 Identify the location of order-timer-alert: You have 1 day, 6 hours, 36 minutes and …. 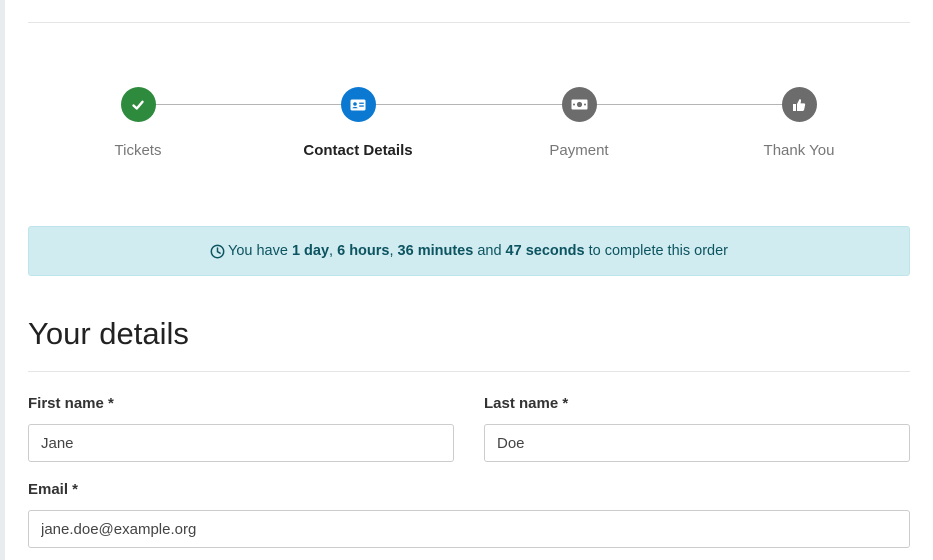
(469, 251).